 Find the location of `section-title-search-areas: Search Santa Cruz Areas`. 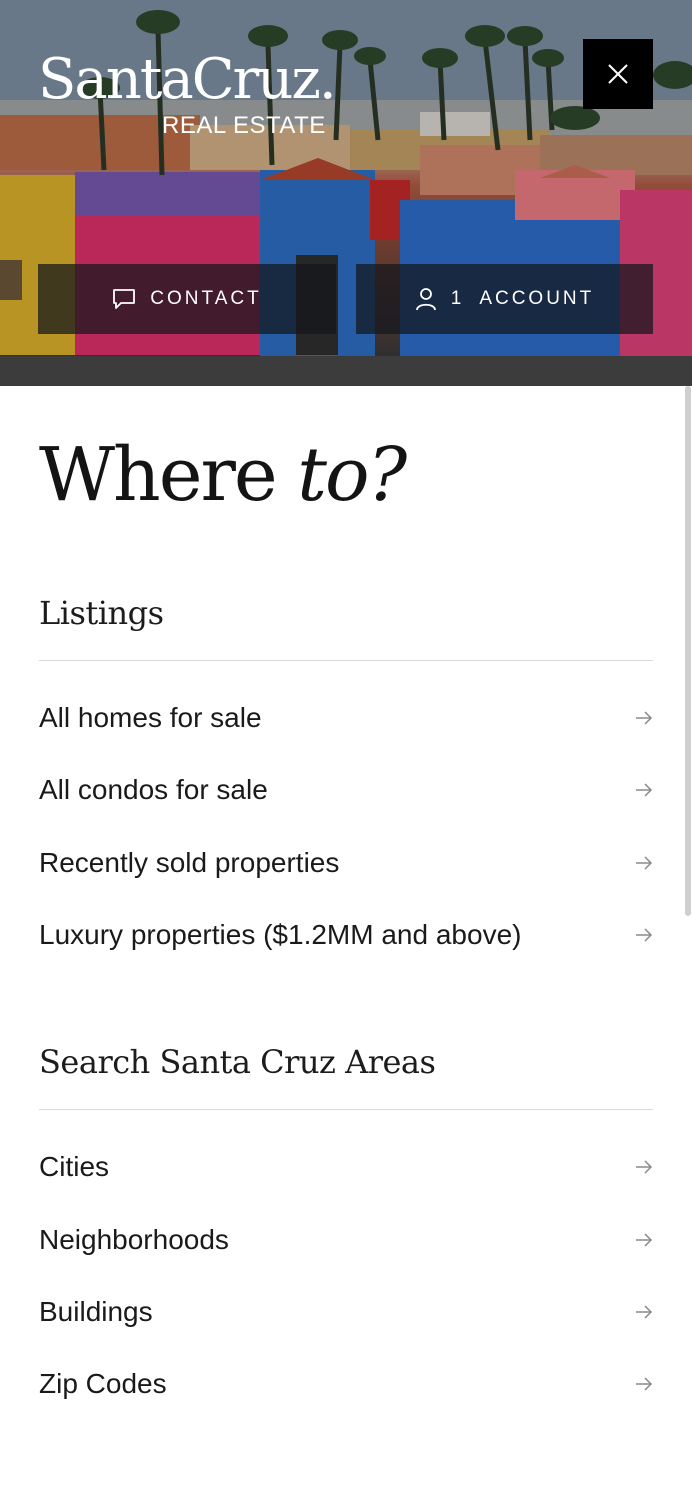

section-title-search-areas: Search Santa Cruz Areas is located at coordinates (346, 1076).